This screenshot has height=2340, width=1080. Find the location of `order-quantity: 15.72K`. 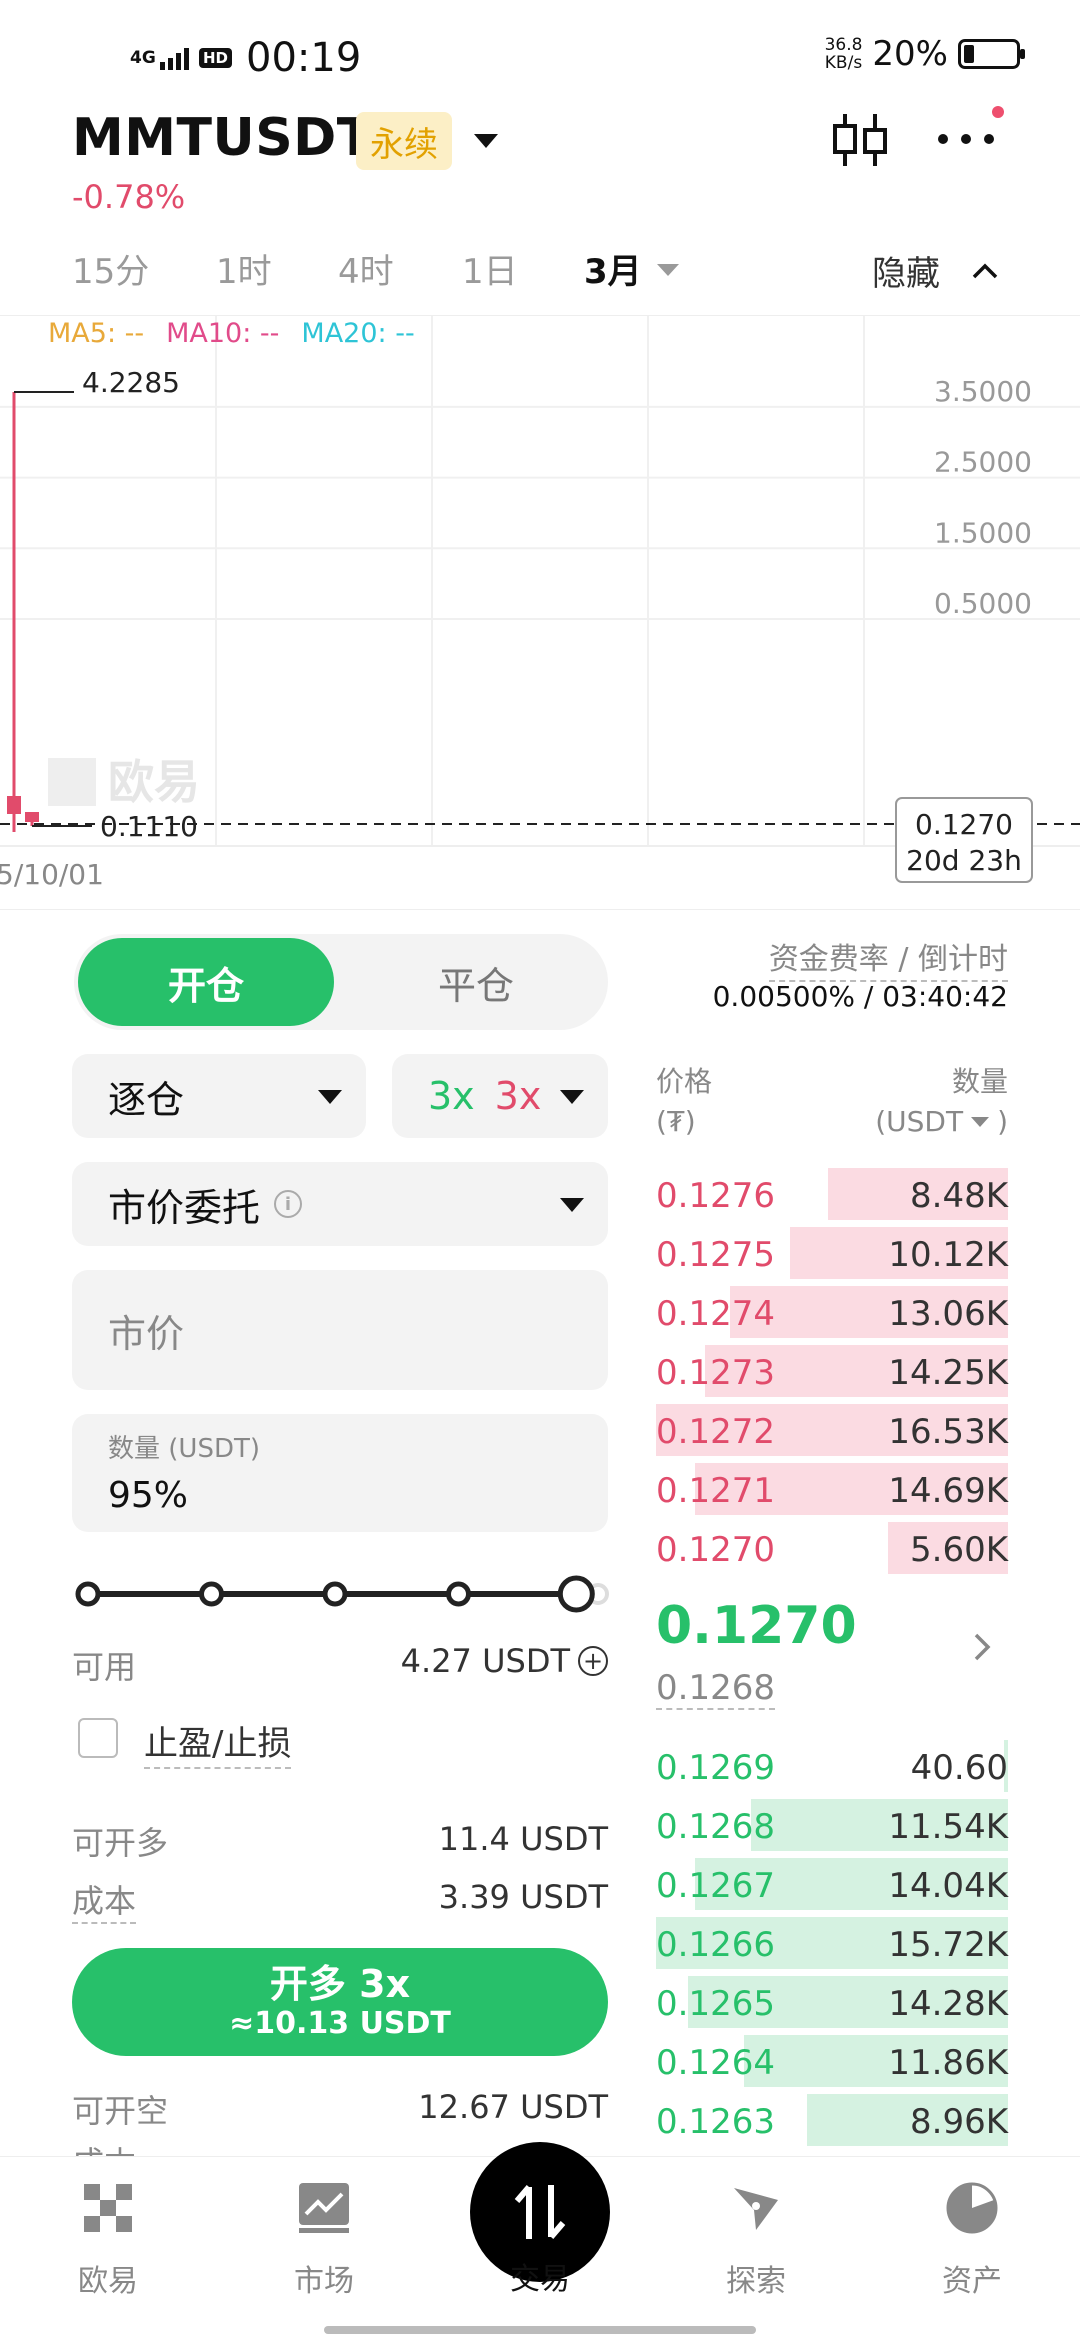

order-quantity: 15.72K is located at coordinates (948, 1945).